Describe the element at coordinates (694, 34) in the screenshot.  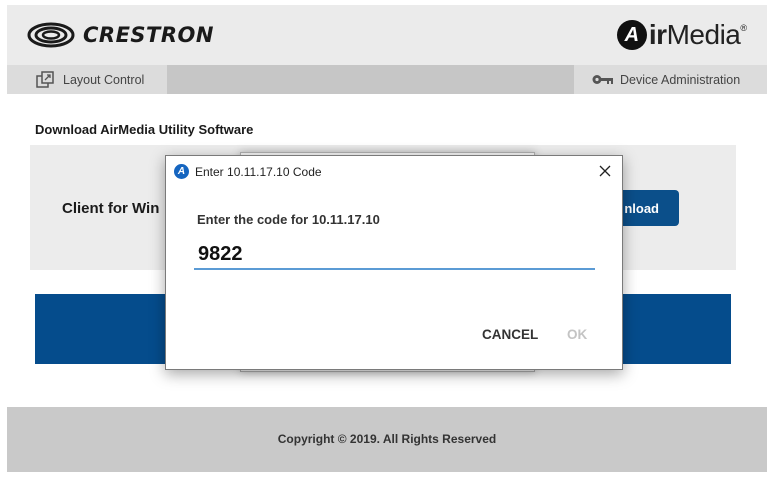
I see `airmedia-wordmark: irMedia` at that location.